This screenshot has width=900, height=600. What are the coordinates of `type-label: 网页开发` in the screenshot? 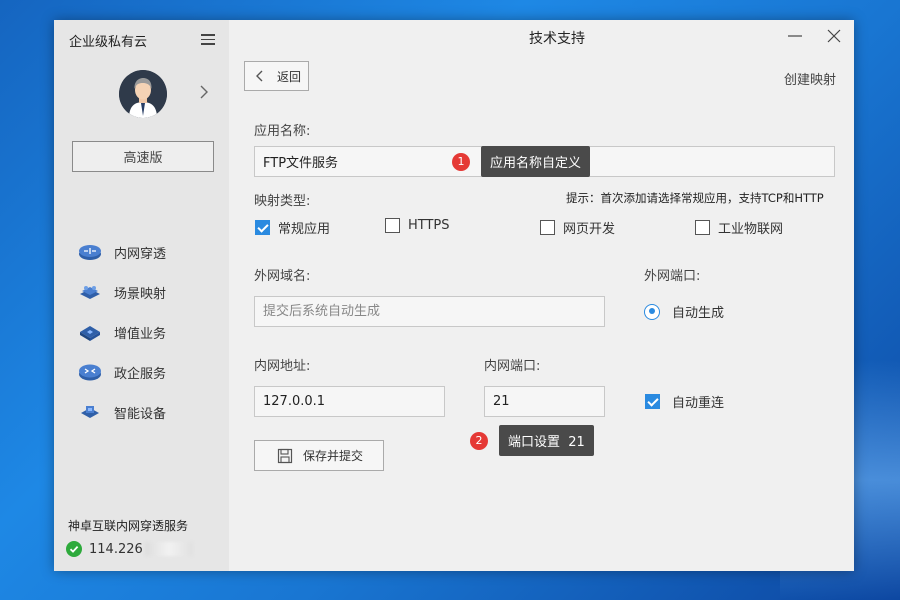 It's located at (589, 229).